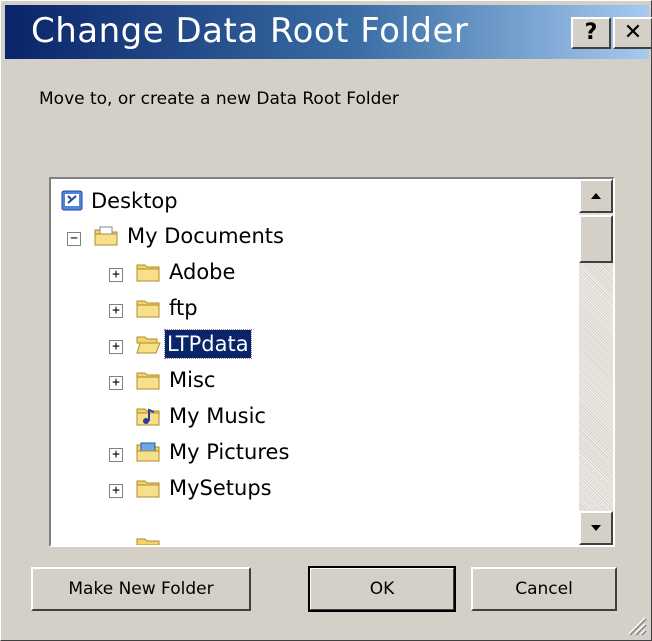 The height and width of the screenshot is (641, 652). What do you see at coordinates (382, 589) in the screenshot?
I see `ok-button: OK` at bounding box center [382, 589].